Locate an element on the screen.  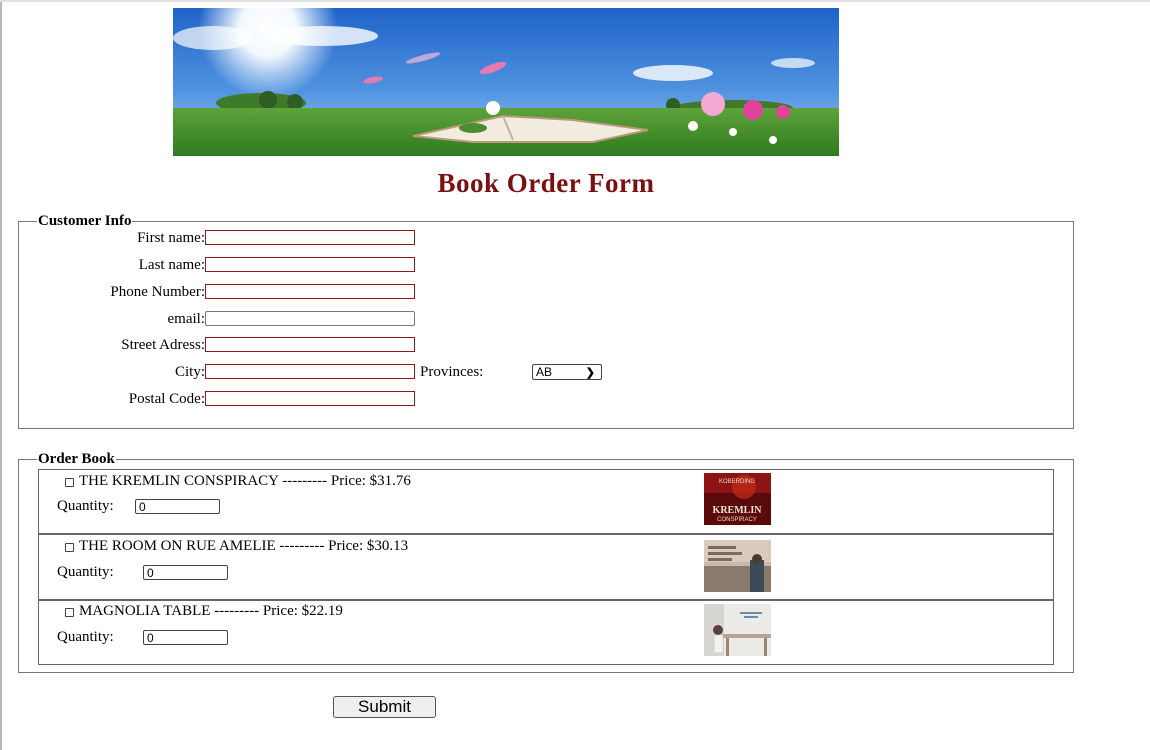
email-label: email: is located at coordinates (186, 319).